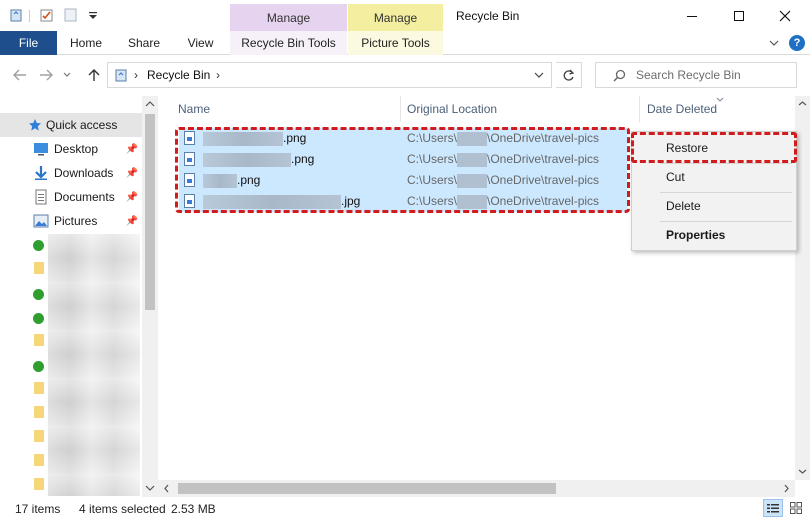 Image resolution: width=810 pixels, height=521 pixels. Describe the element at coordinates (802, 288) in the screenshot. I see `content-vertical-scrollbar` at that location.